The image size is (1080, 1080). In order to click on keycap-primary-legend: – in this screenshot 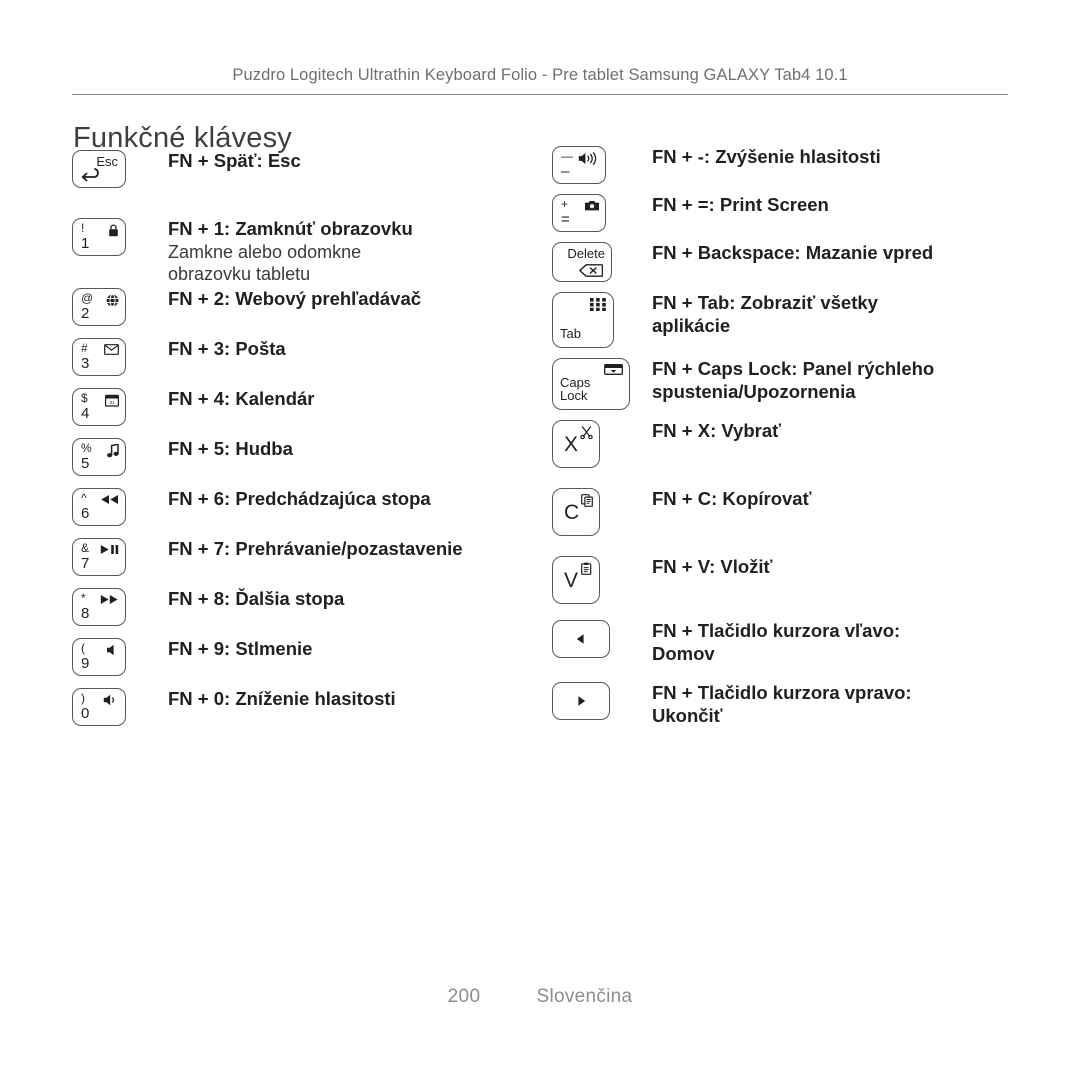, I will do `click(565, 171)`.